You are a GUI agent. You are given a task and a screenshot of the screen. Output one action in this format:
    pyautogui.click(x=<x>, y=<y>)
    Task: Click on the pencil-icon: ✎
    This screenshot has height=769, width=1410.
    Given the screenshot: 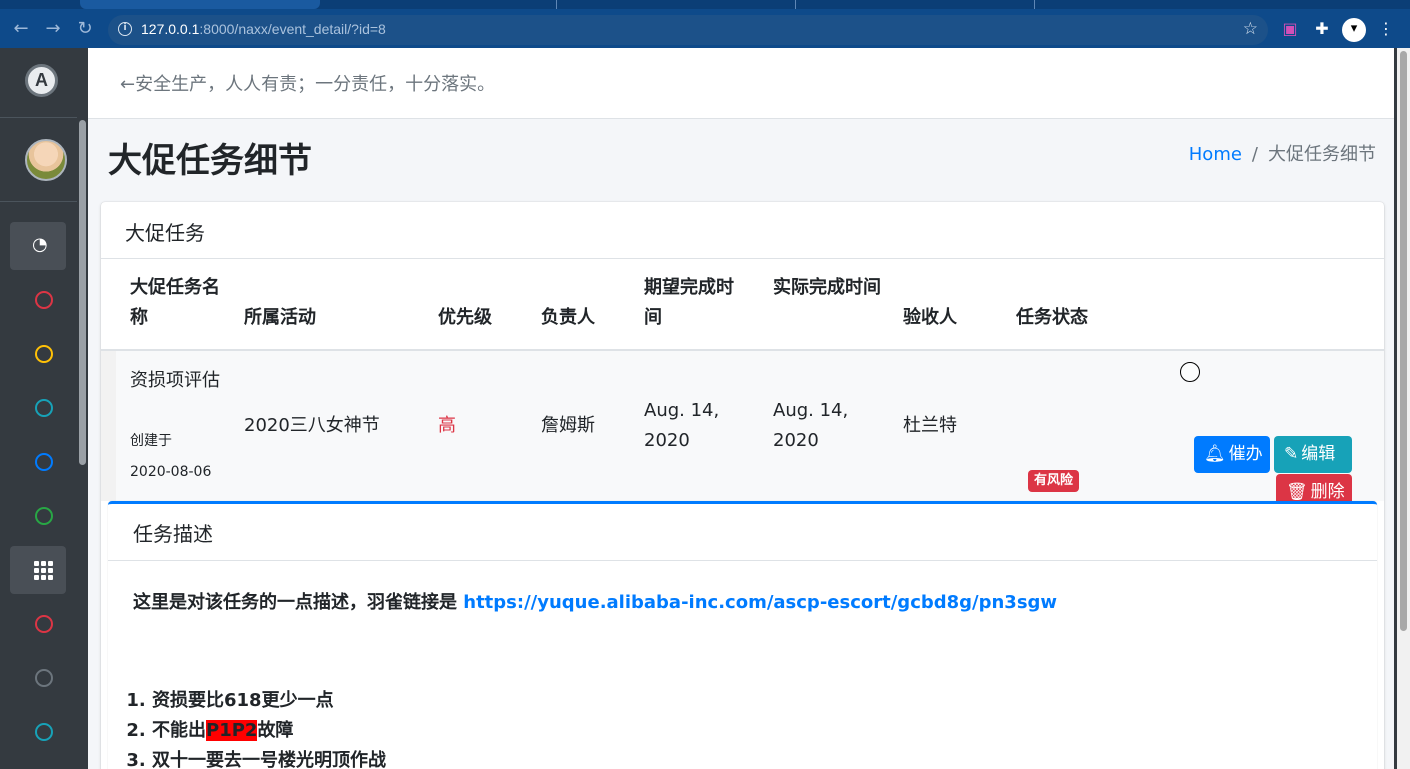 What is the action you would take?
    pyautogui.click(x=1291, y=454)
    